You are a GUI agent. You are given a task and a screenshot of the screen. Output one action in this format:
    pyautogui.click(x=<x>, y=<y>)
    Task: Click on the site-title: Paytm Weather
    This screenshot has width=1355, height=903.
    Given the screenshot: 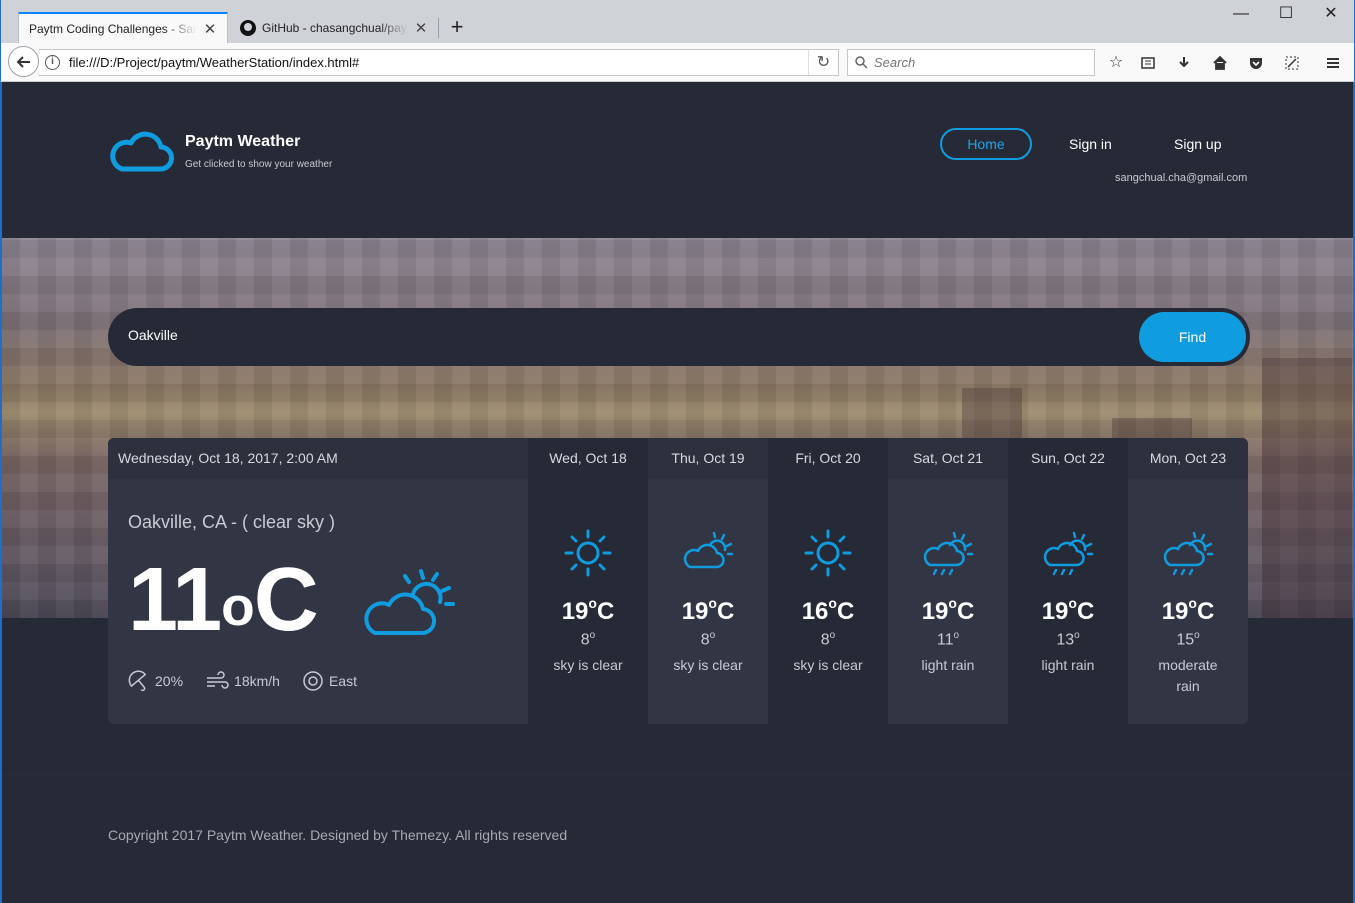 What is the action you would take?
    pyautogui.click(x=242, y=142)
    